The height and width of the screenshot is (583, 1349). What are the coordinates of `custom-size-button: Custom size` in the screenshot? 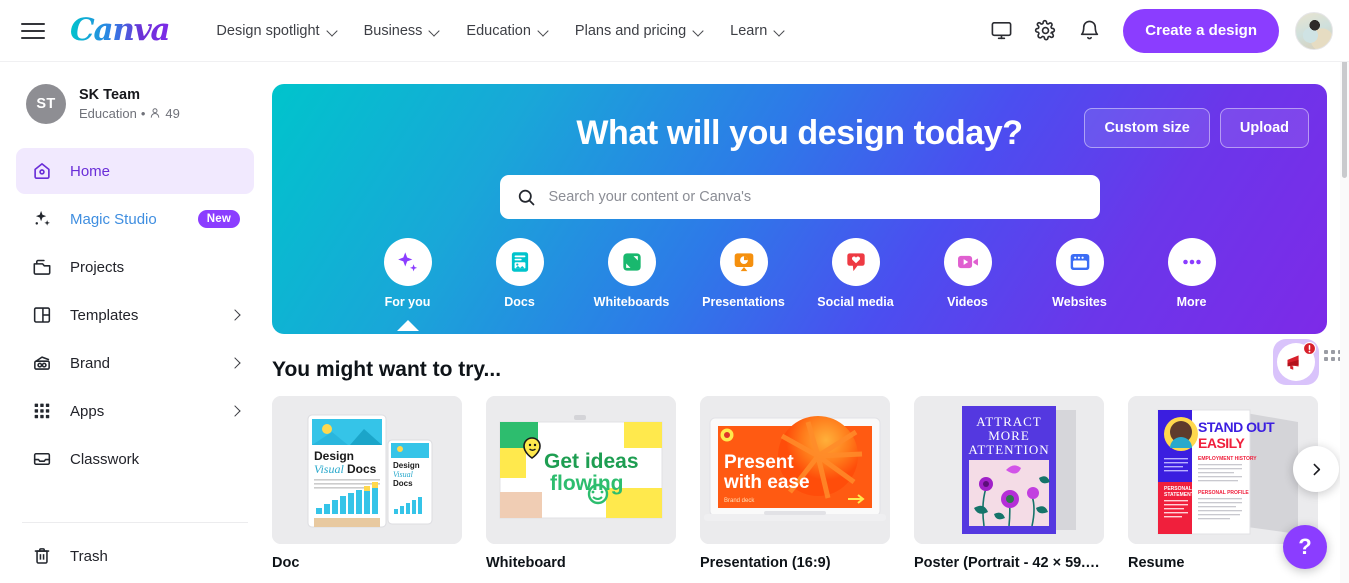 It's located at (1147, 128).